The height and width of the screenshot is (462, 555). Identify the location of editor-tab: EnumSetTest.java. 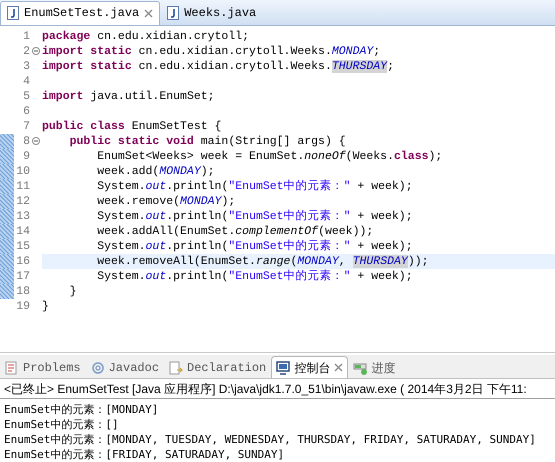
(80, 12).